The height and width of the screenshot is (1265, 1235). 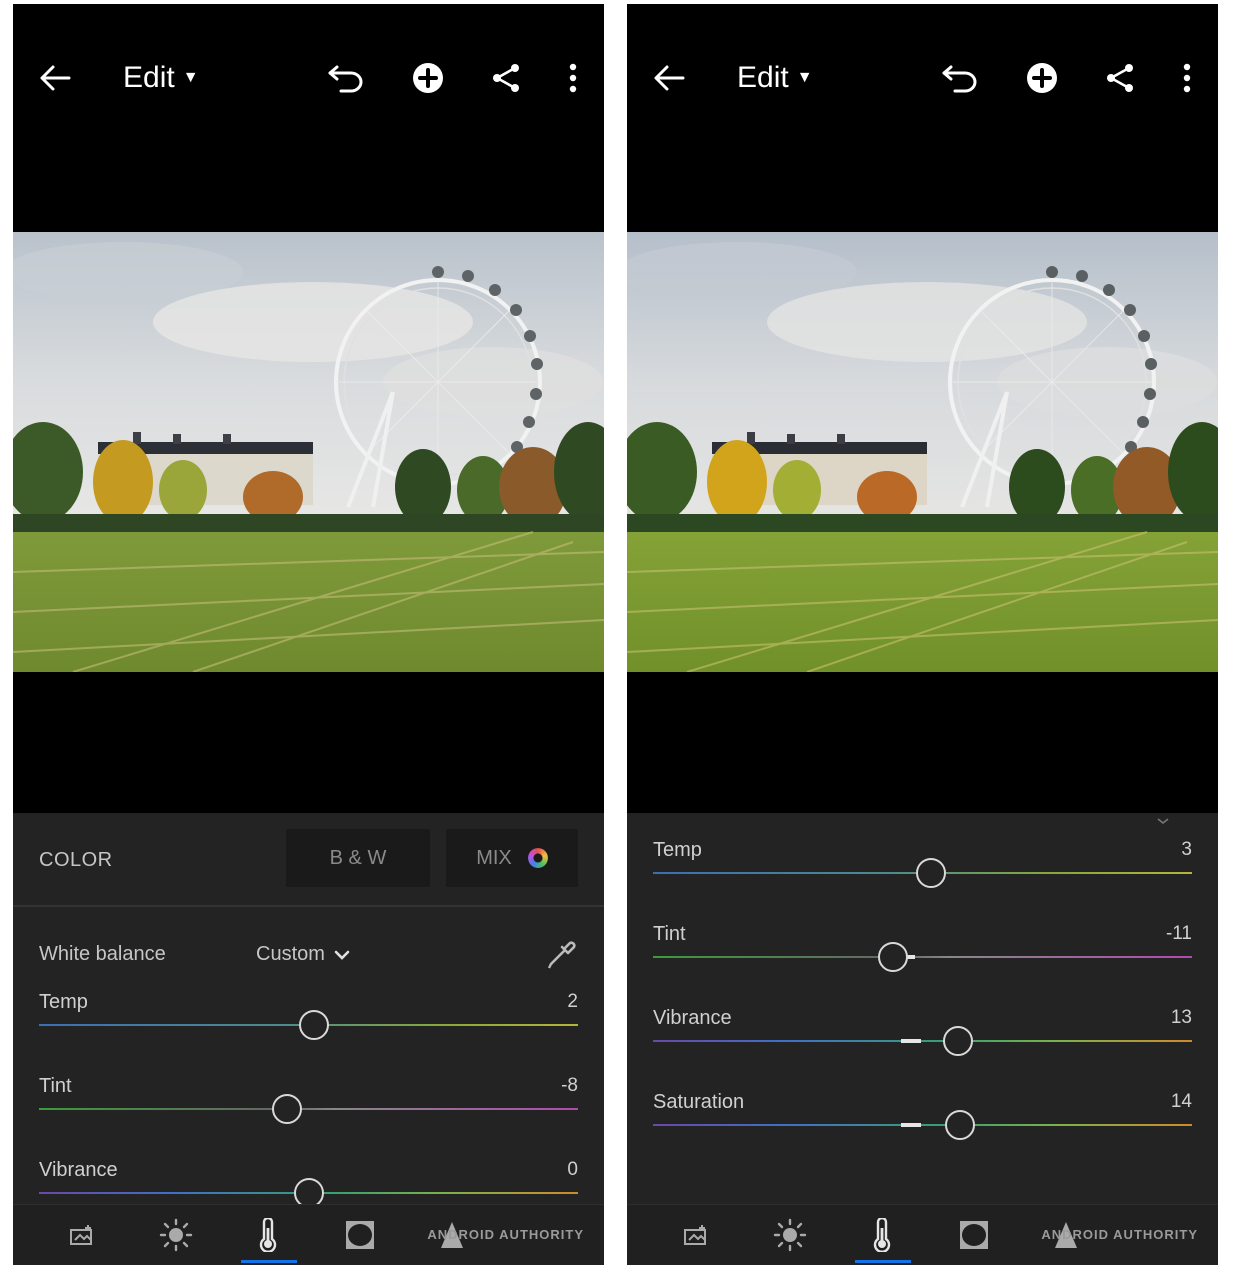 I want to click on saturation-fill, so click(x=910, y=1125).